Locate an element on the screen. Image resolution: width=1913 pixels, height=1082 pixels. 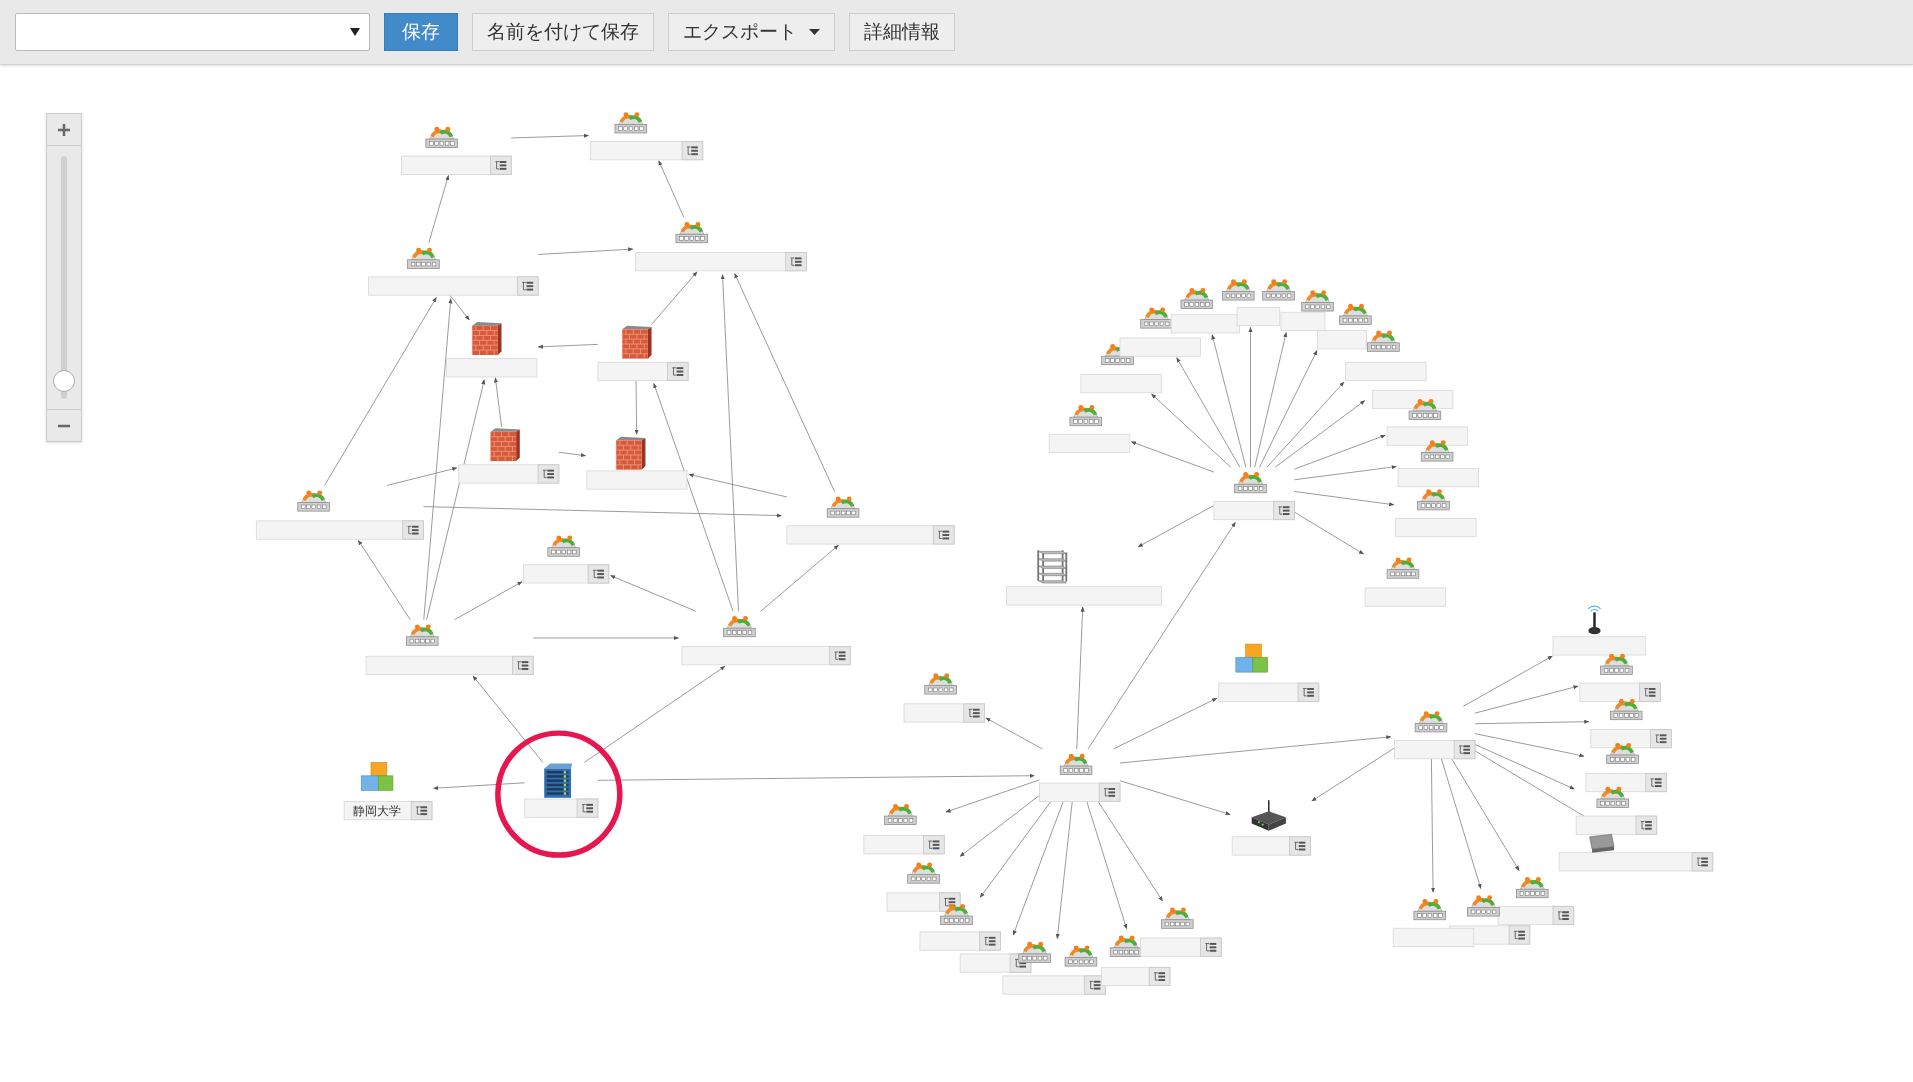
node-label: 静岡大学 is located at coordinates (377, 811).